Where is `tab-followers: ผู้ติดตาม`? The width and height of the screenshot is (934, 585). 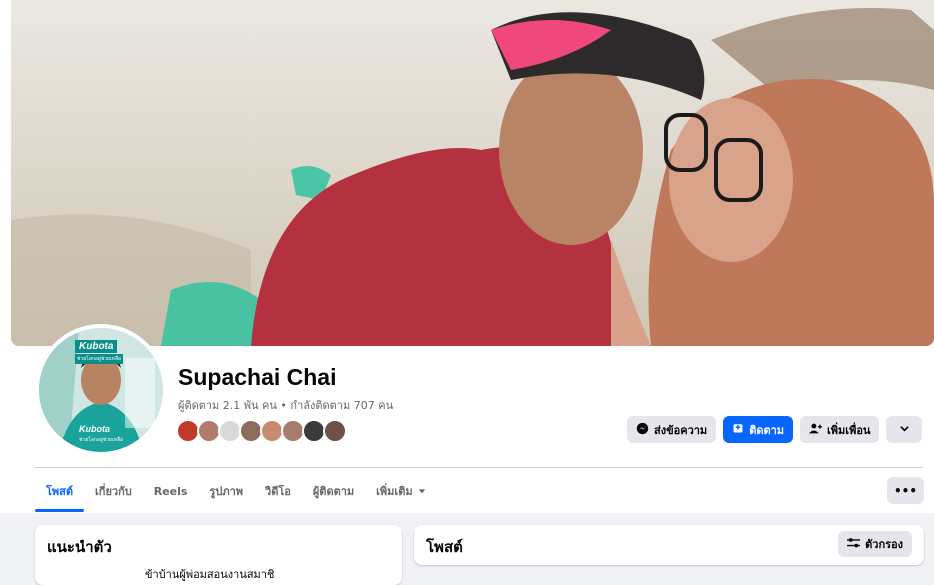
tab-followers: ผู้ติดตาม is located at coordinates (333, 491).